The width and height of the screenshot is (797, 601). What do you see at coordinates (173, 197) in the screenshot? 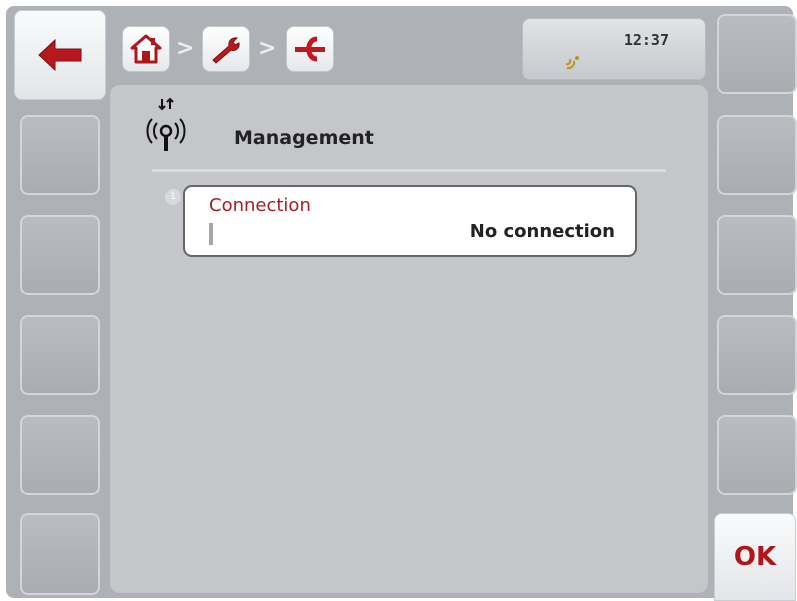
I see `field-index: 1` at bounding box center [173, 197].